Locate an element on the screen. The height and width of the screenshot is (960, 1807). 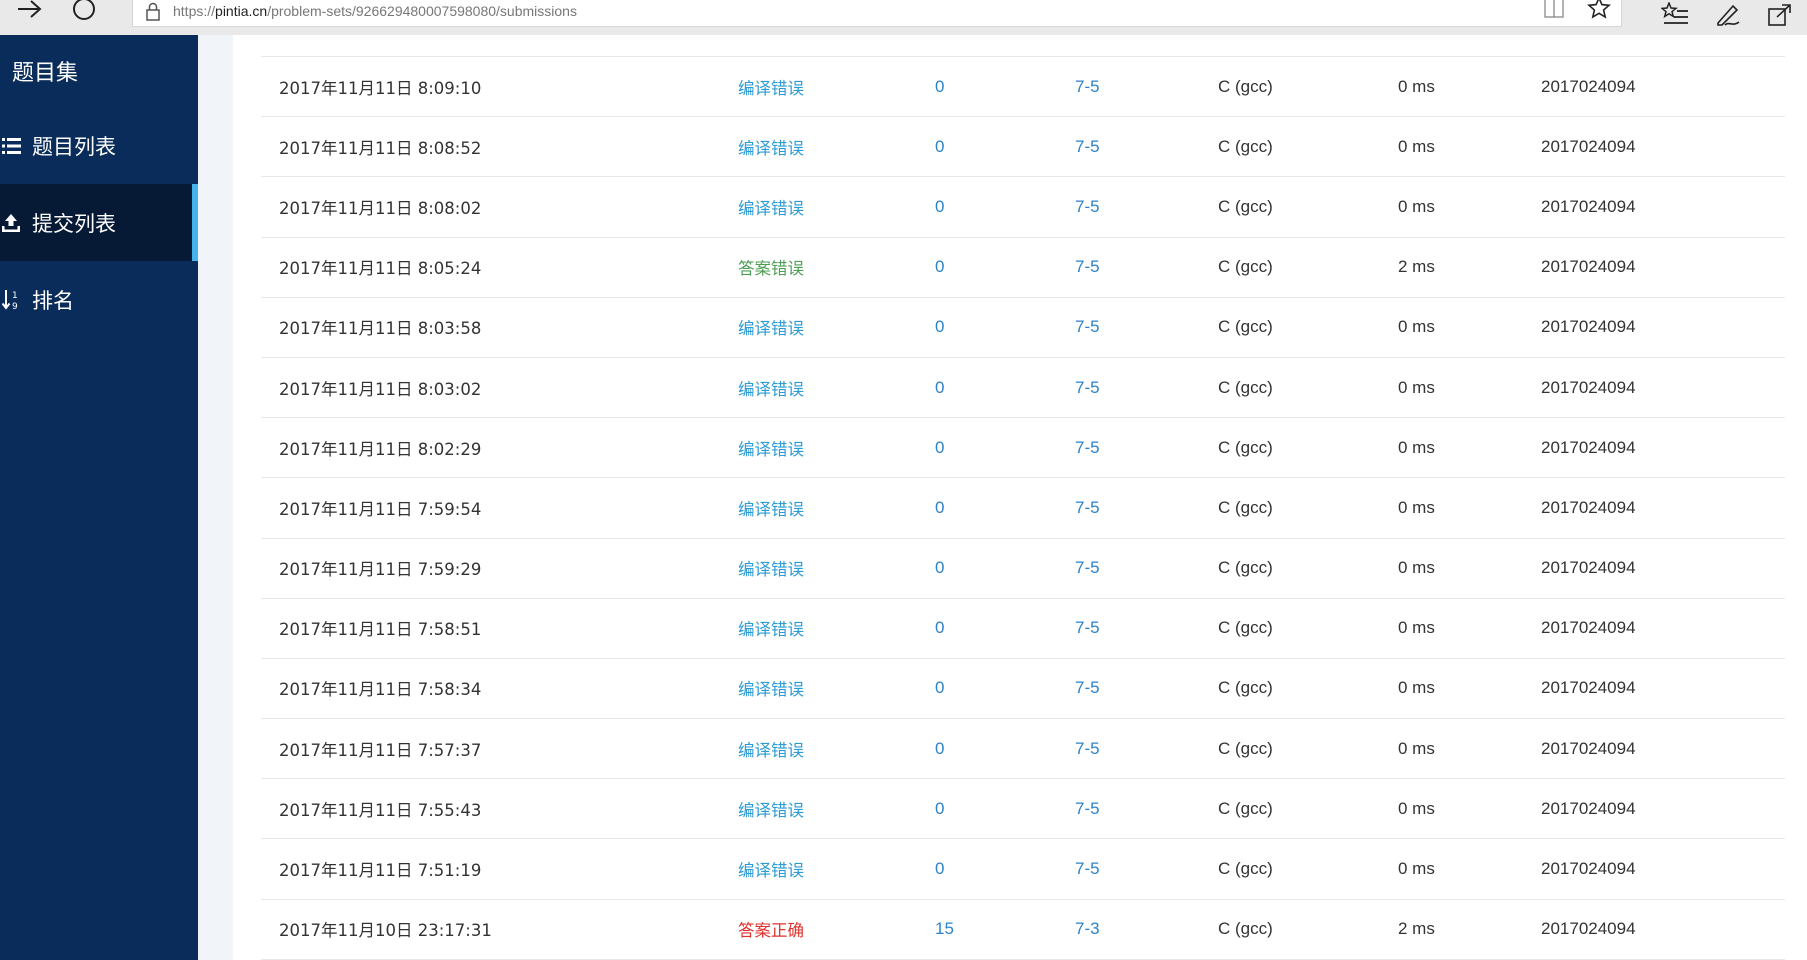
sidebar-item-problem-list: 题目列表 is located at coordinates (99, 145).